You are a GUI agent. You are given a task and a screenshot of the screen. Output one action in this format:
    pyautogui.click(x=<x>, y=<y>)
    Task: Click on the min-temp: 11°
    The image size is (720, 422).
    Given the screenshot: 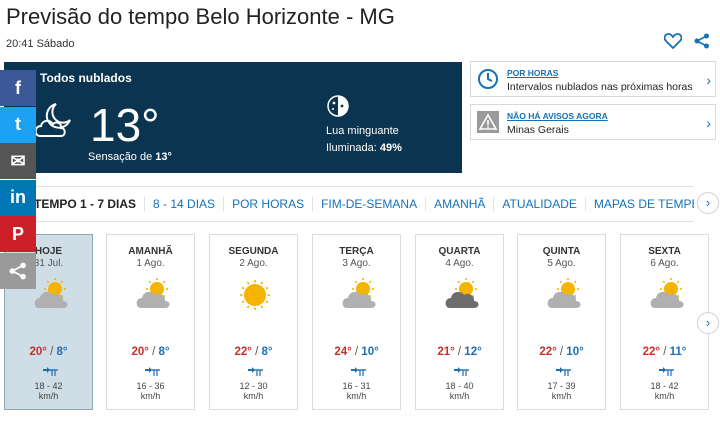 What is the action you would take?
    pyautogui.click(x=678, y=352)
    